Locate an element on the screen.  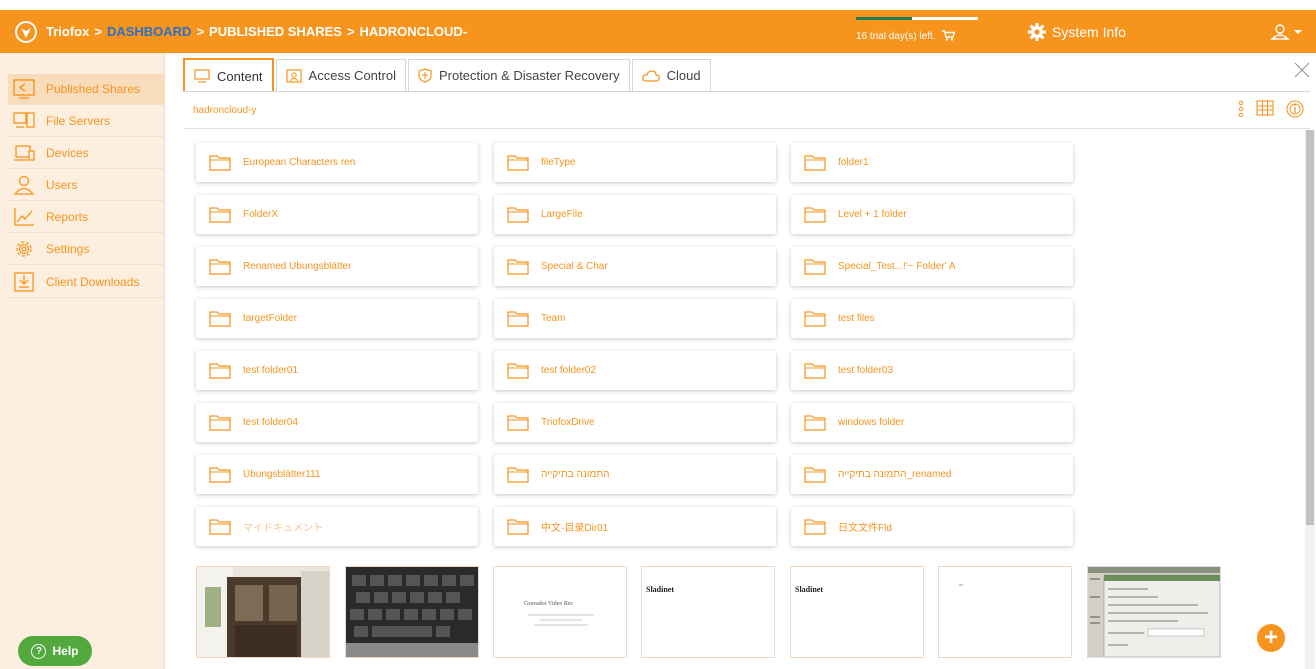
folder-name: התמונה בתיקייה_renamed is located at coordinates (895, 474).